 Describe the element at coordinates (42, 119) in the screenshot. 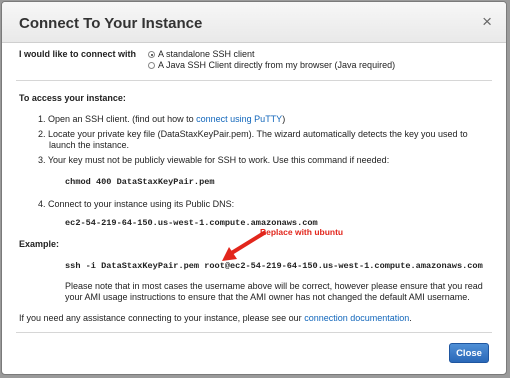

I see `step-1-number: 1.` at that location.